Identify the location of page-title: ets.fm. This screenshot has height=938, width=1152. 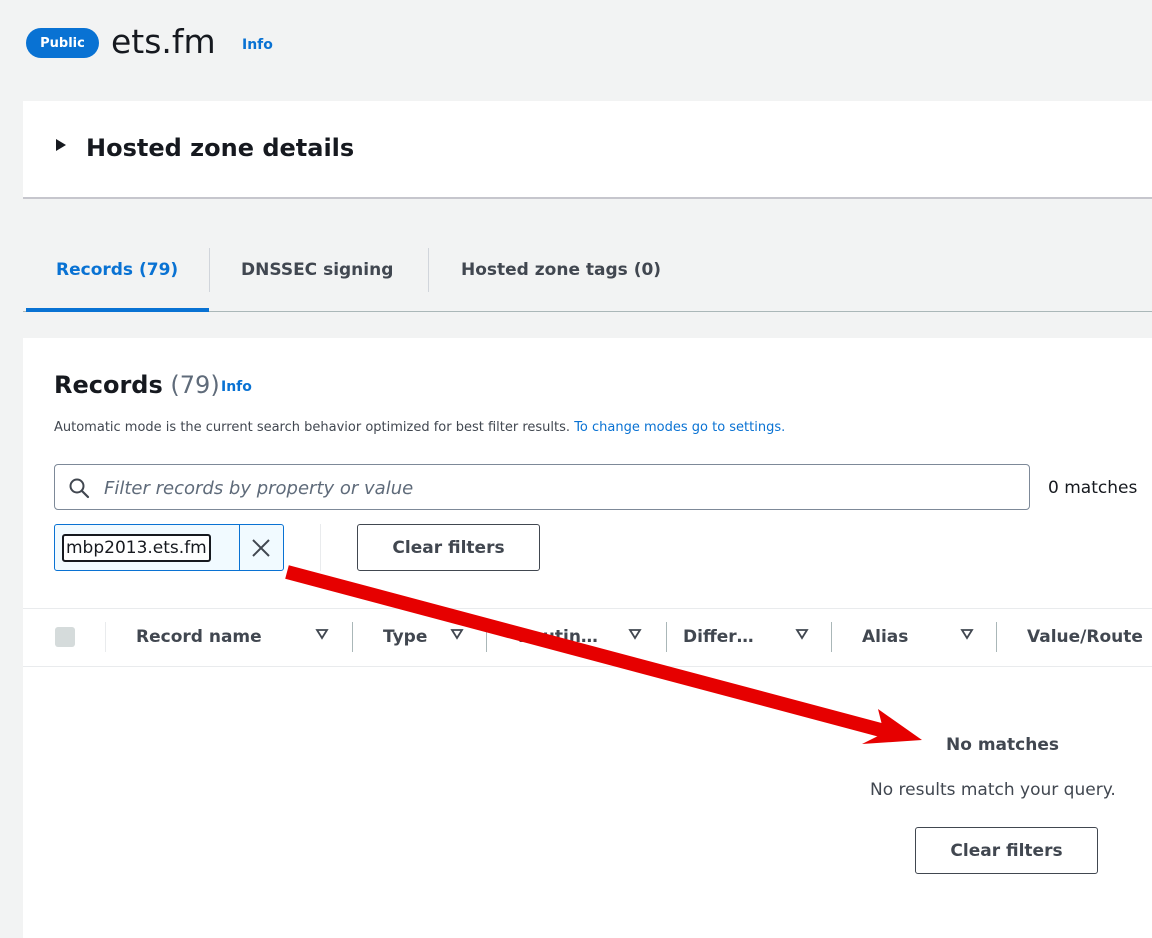
(163, 41).